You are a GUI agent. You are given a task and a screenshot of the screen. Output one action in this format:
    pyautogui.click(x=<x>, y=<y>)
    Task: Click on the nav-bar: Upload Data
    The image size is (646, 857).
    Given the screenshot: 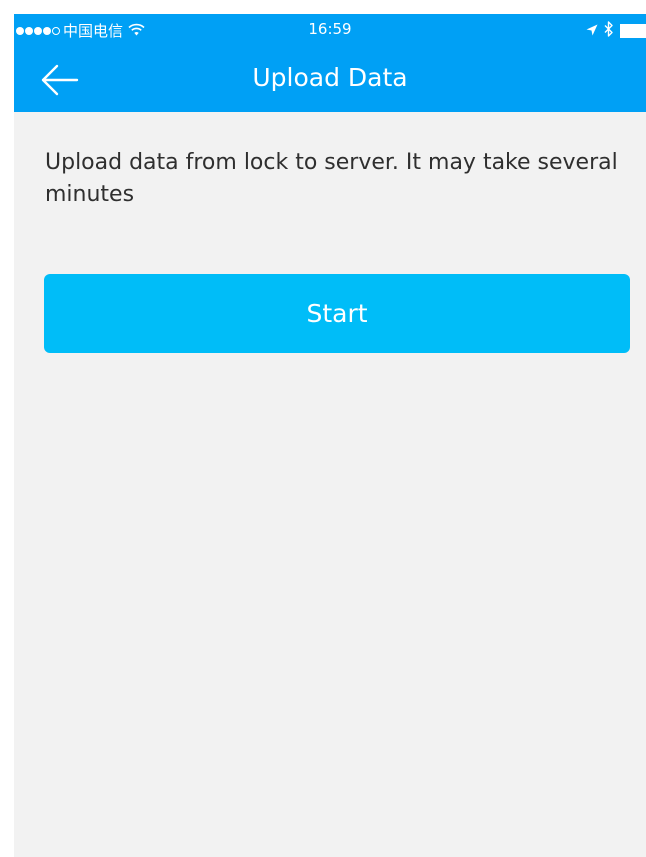 What is the action you would take?
    pyautogui.click(x=330, y=79)
    